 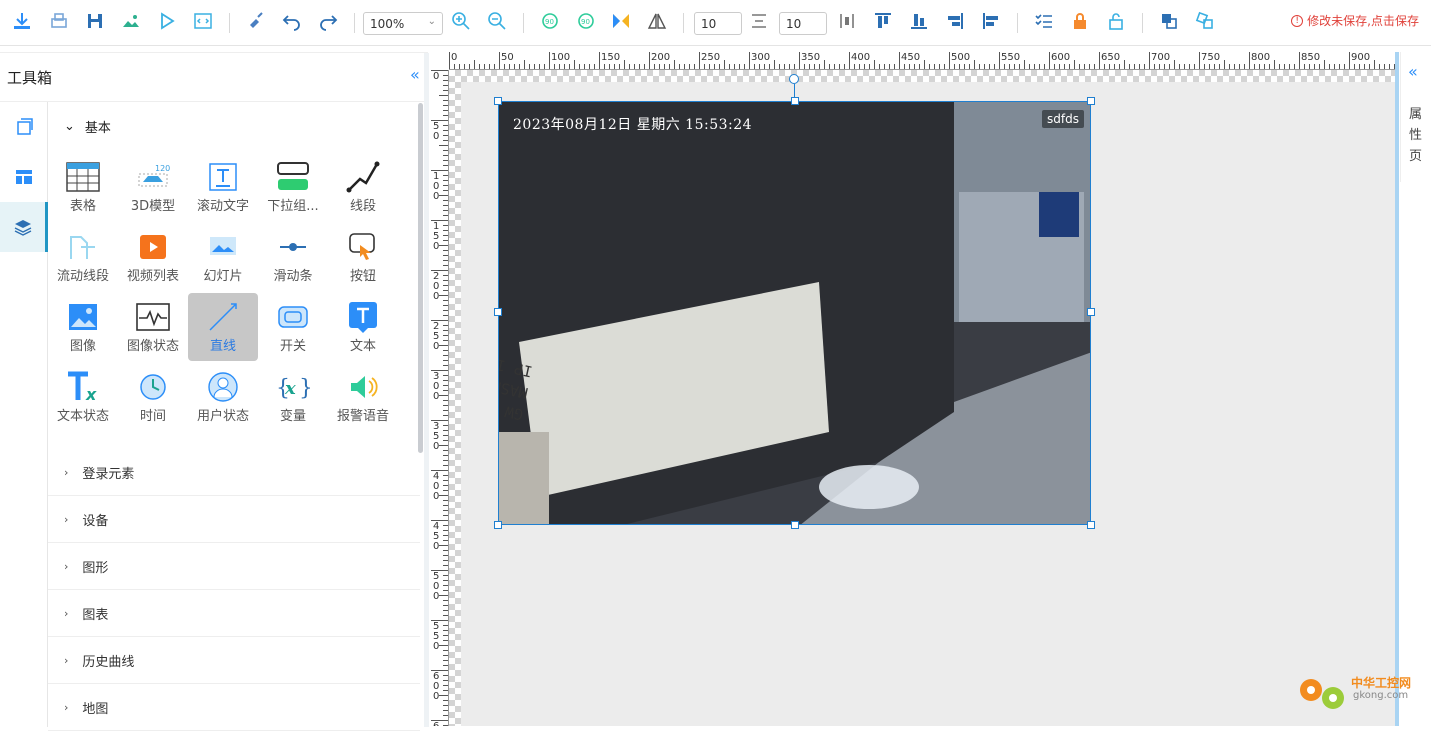 What do you see at coordinates (223, 173) in the screenshot?
I see `scroll-text-icon` at bounding box center [223, 173].